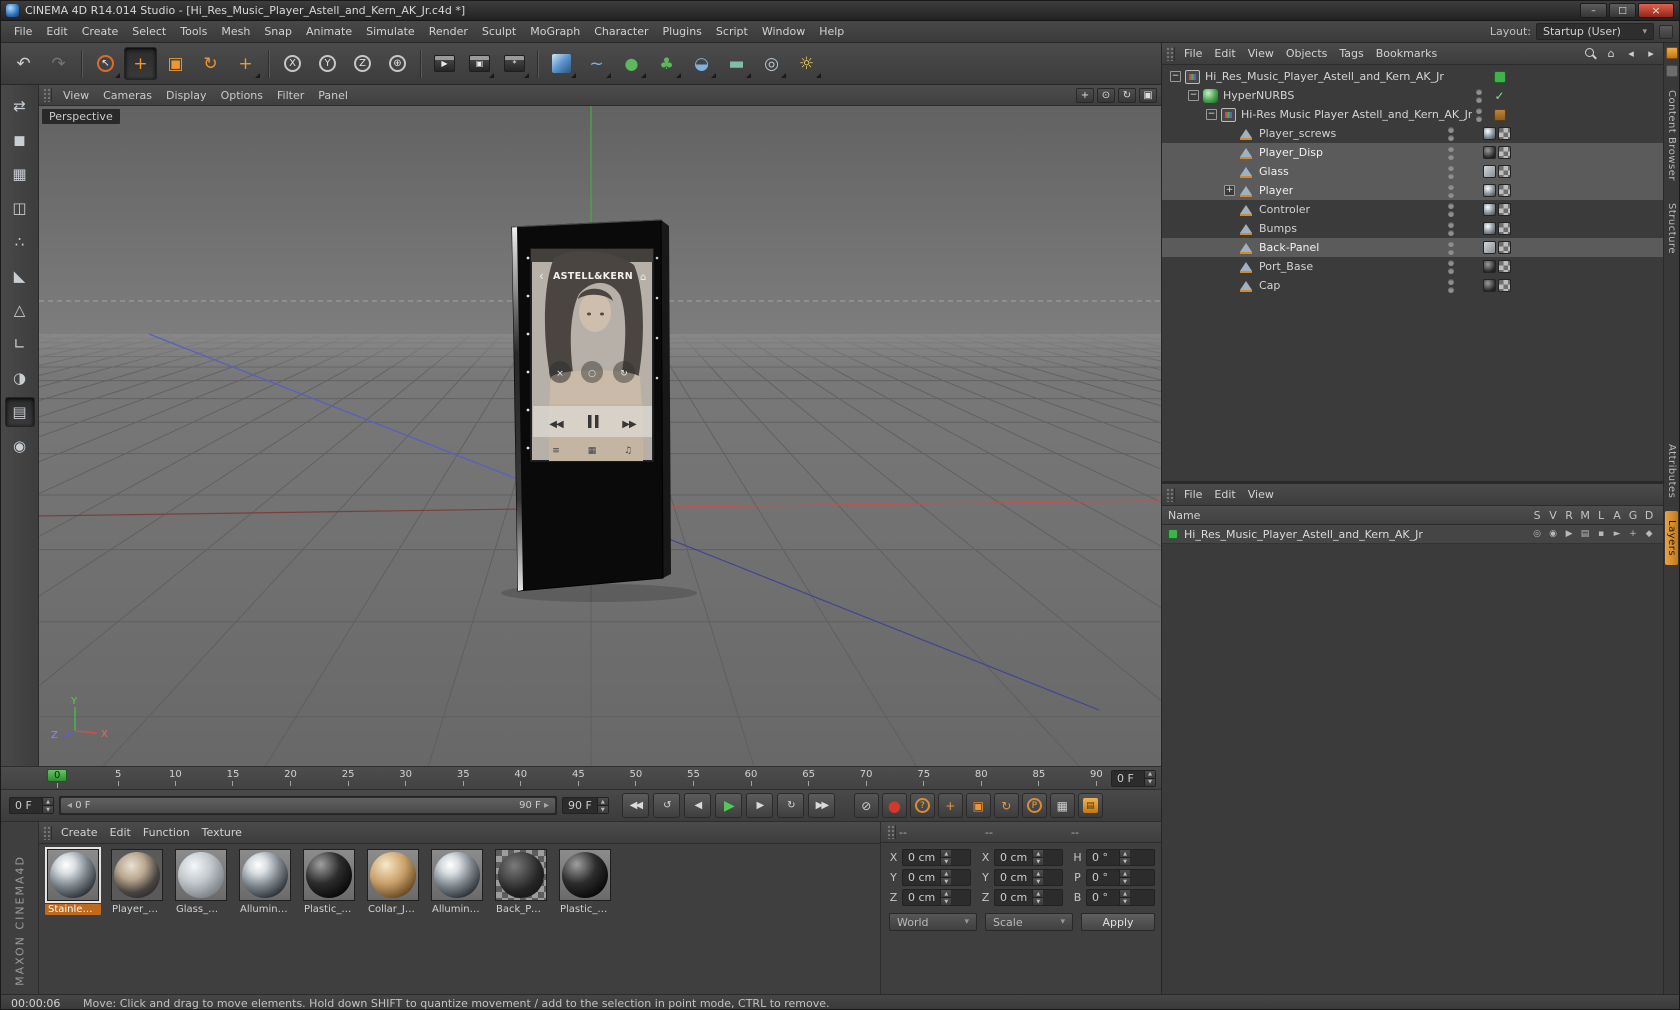 This screenshot has width=1680, height=1010. Describe the element at coordinates (521, 882) in the screenshot. I see `material-item: Back_Panel` at that location.